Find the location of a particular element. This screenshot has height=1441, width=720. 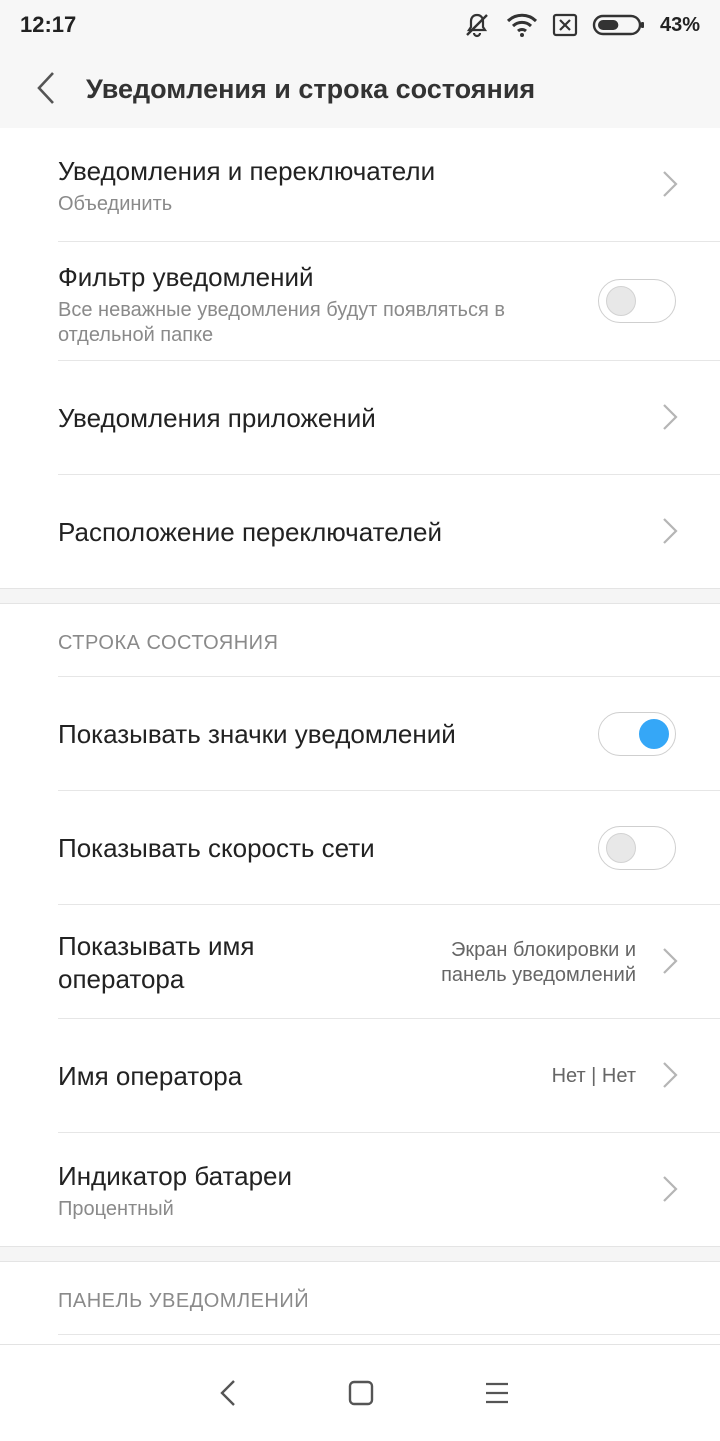

show-network-speed-toggle is located at coordinates (637, 848).